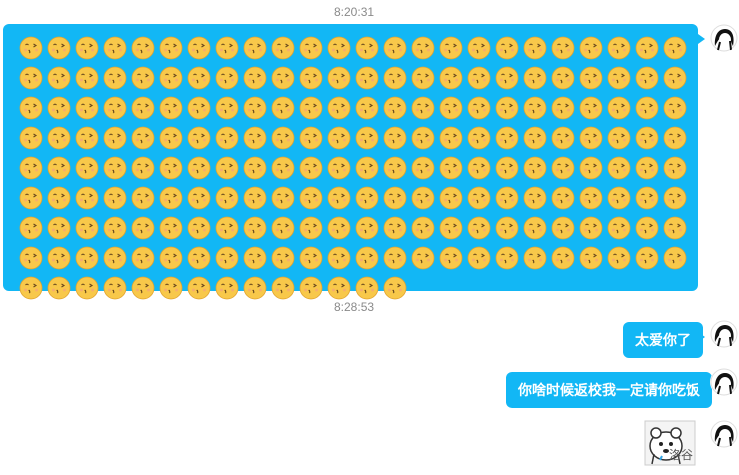 This screenshot has width=739, height=475. Describe the element at coordinates (354, 12) in the screenshot. I see `timestamp: 8:20:31` at that location.